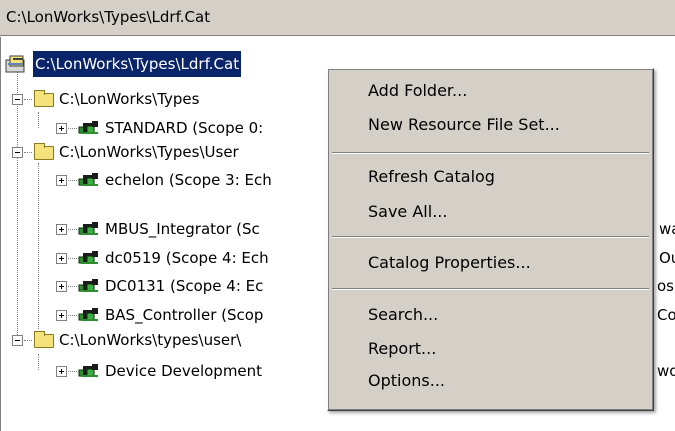 The image size is (675, 431). Describe the element at coordinates (137, 64) in the screenshot. I see `tree-root-label: C:\LonWorks\Types\Ldrf.Cat` at that location.